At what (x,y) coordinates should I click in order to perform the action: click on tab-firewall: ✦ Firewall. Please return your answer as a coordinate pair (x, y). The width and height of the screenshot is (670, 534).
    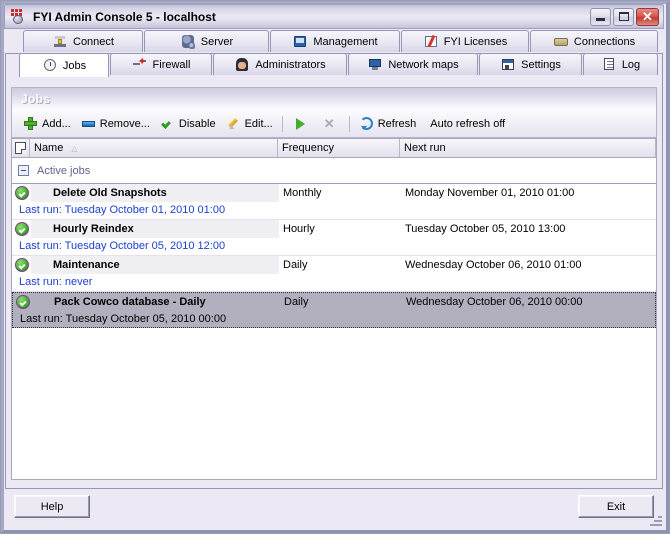
    Looking at the image, I should click on (161, 64).